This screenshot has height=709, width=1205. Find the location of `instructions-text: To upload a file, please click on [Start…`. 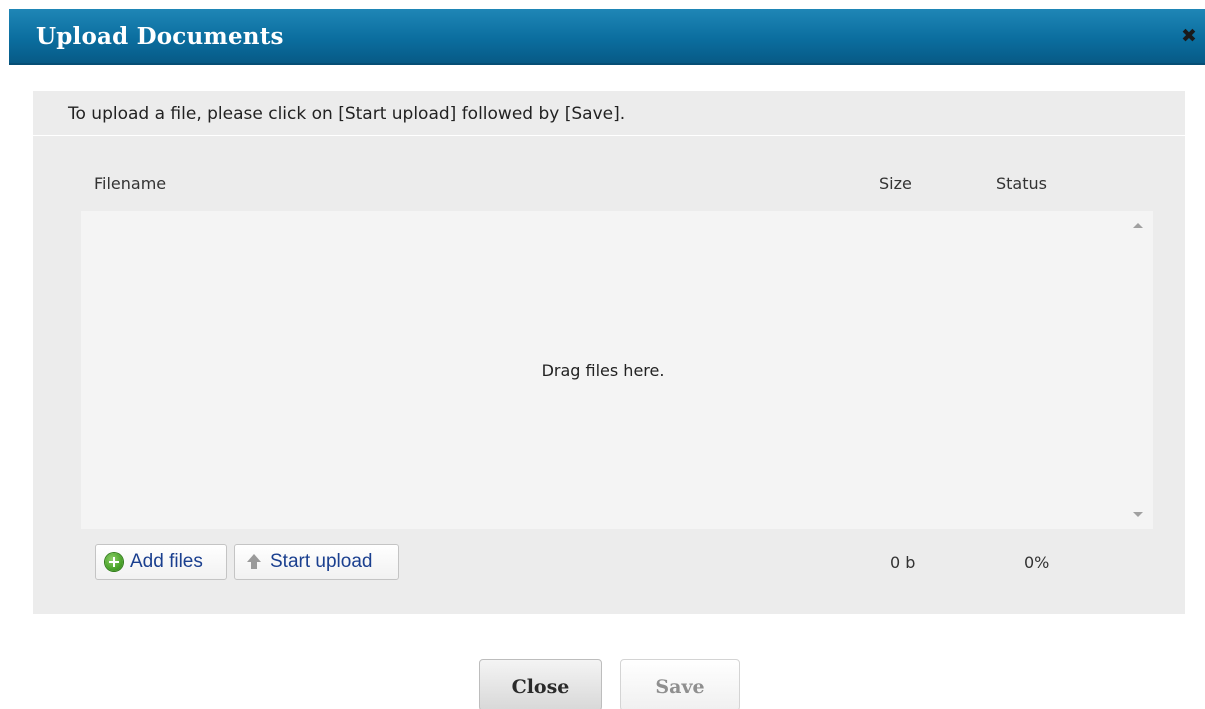

instructions-text: To upload a file, please click on [Start… is located at coordinates (347, 114).